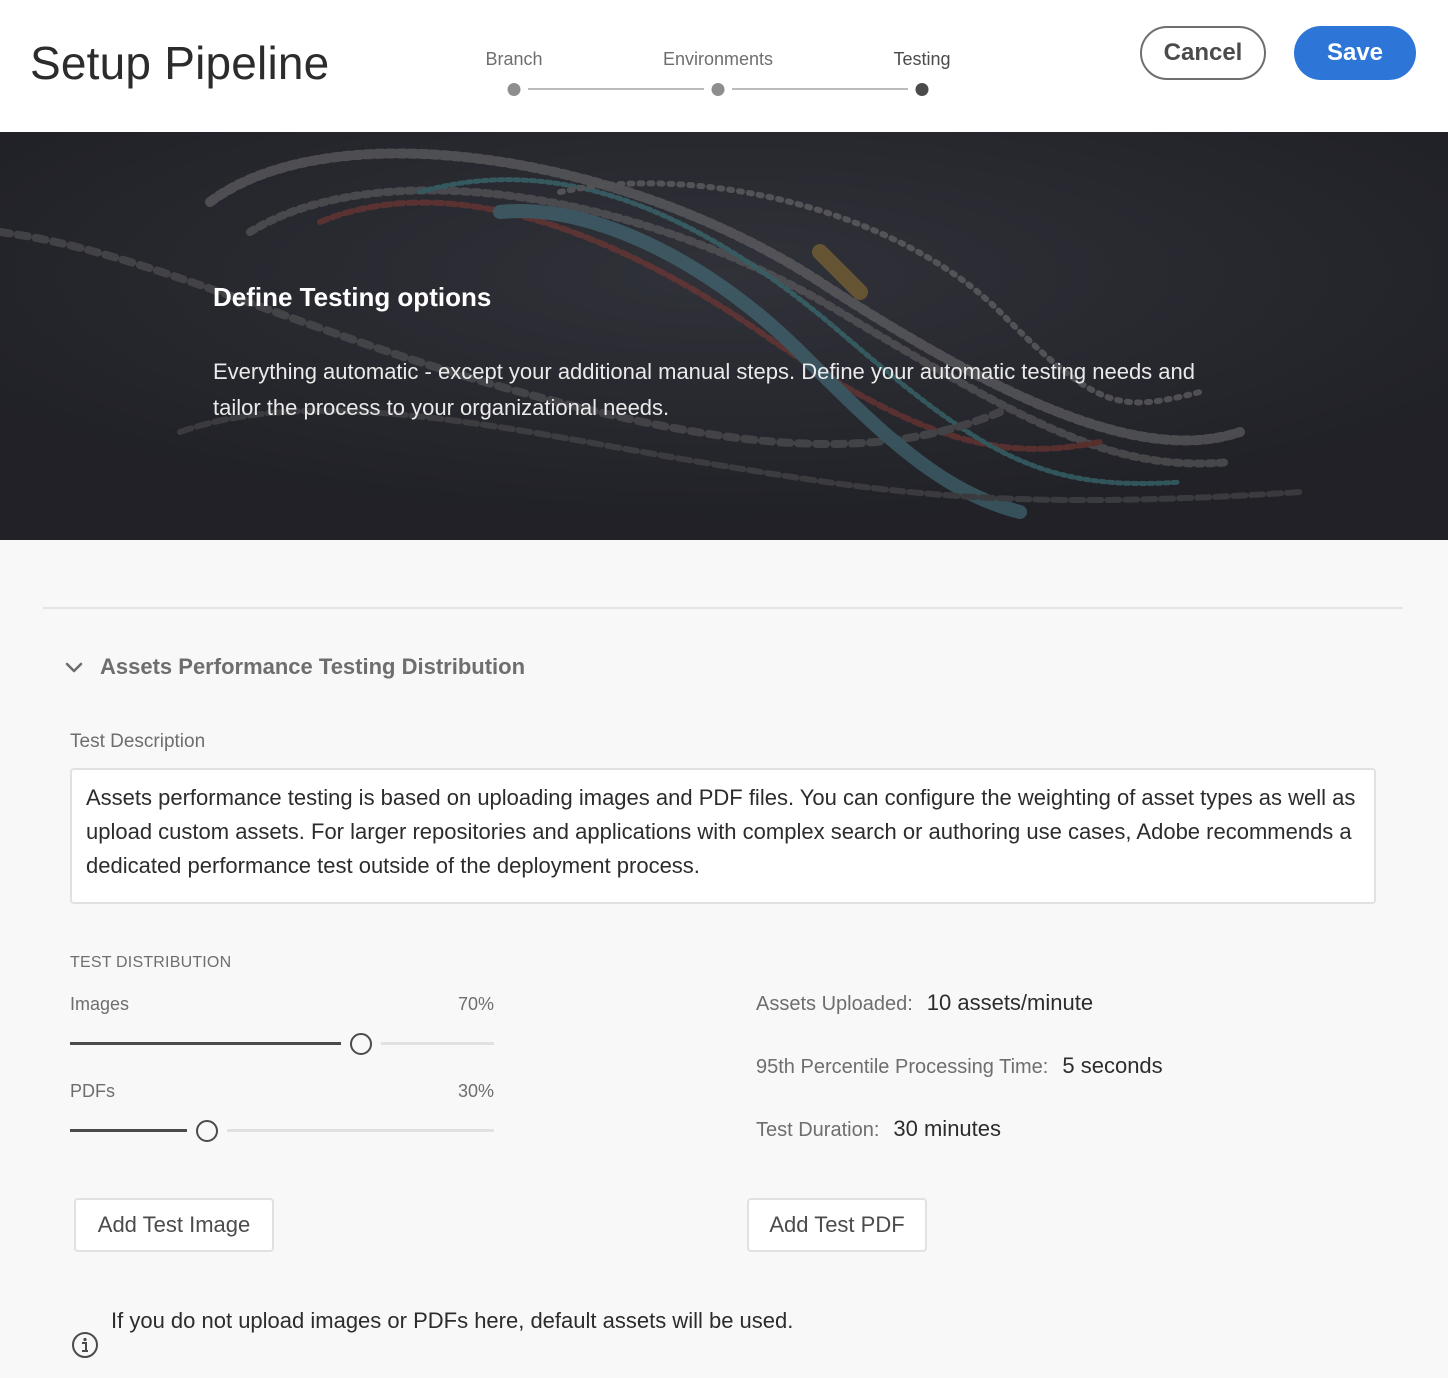 This screenshot has width=1448, height=1378. I want to click on stat-label: Test Duration:, so click(818, 1130).